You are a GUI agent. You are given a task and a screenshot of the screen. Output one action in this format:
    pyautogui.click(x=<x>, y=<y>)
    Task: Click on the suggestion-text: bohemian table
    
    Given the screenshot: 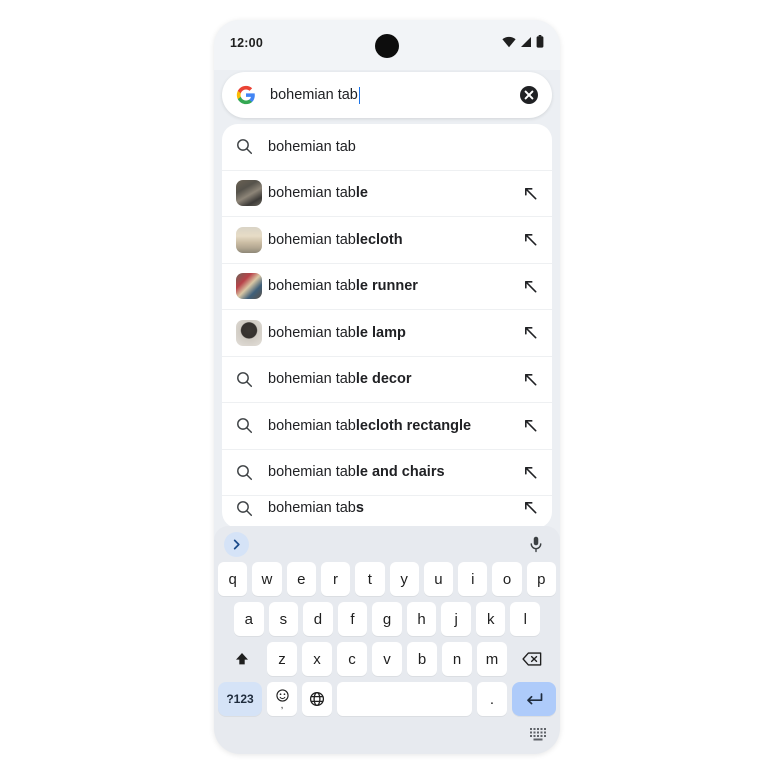 What is the action you would take?
    pyautogui.click(x=318, y=193)
    